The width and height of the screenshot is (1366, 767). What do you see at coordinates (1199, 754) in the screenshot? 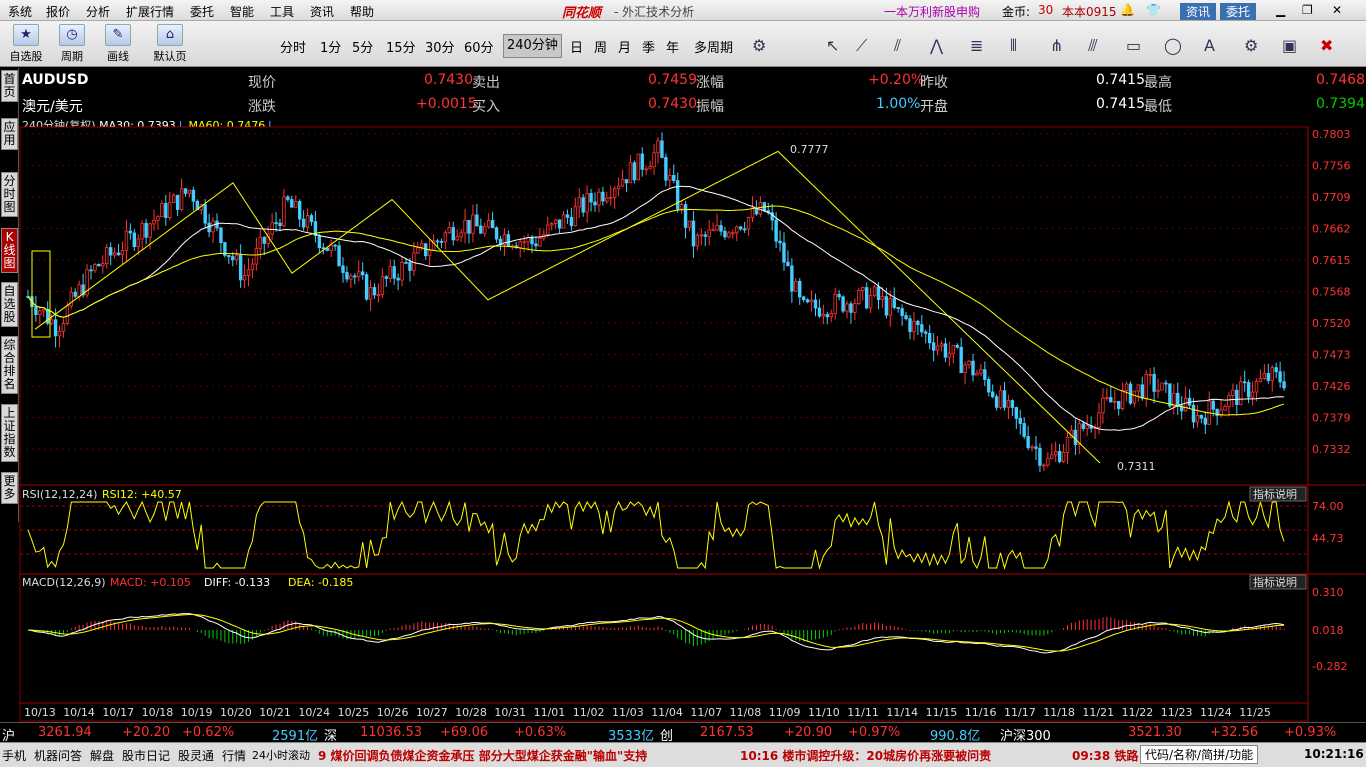
I see `search-input: 代码/名称/简拼/功能` at bounding box center [1199, 754].